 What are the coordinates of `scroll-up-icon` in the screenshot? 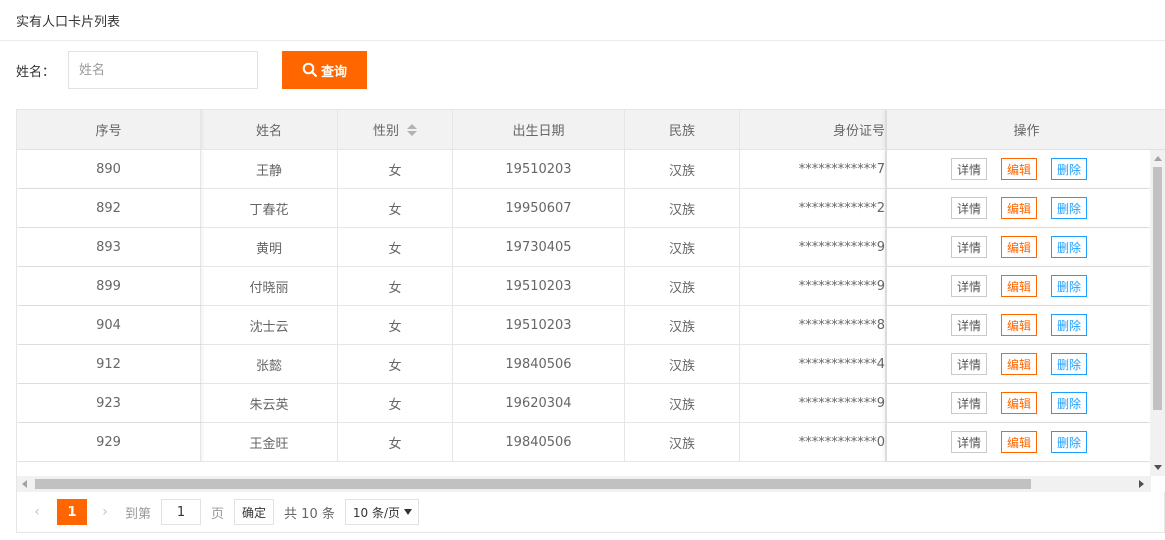 It's located at (1158, 158).